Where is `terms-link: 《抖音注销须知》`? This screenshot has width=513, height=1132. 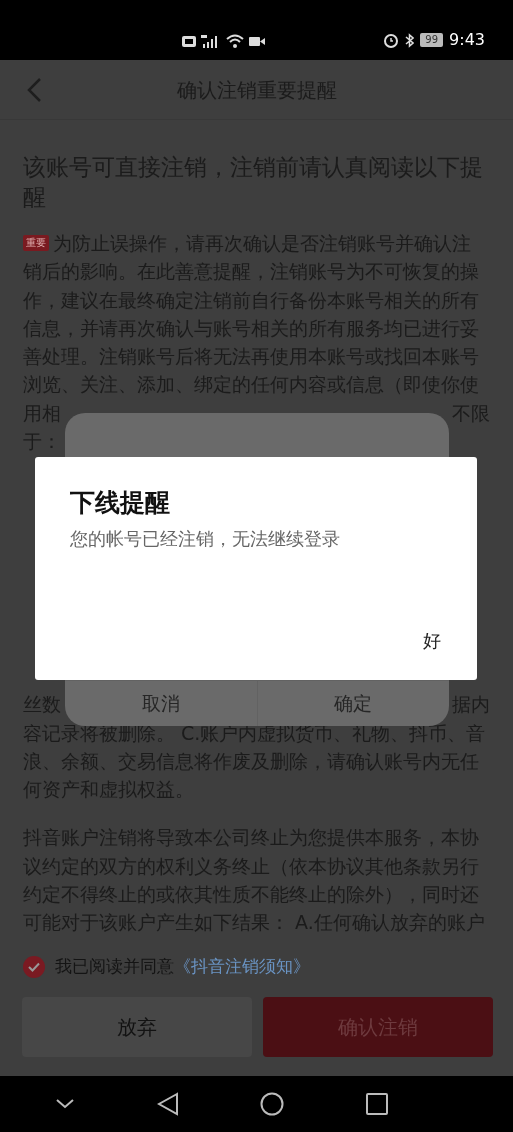 terms-link: 《抖音注销须知》 is located at coordinates (242, 966).